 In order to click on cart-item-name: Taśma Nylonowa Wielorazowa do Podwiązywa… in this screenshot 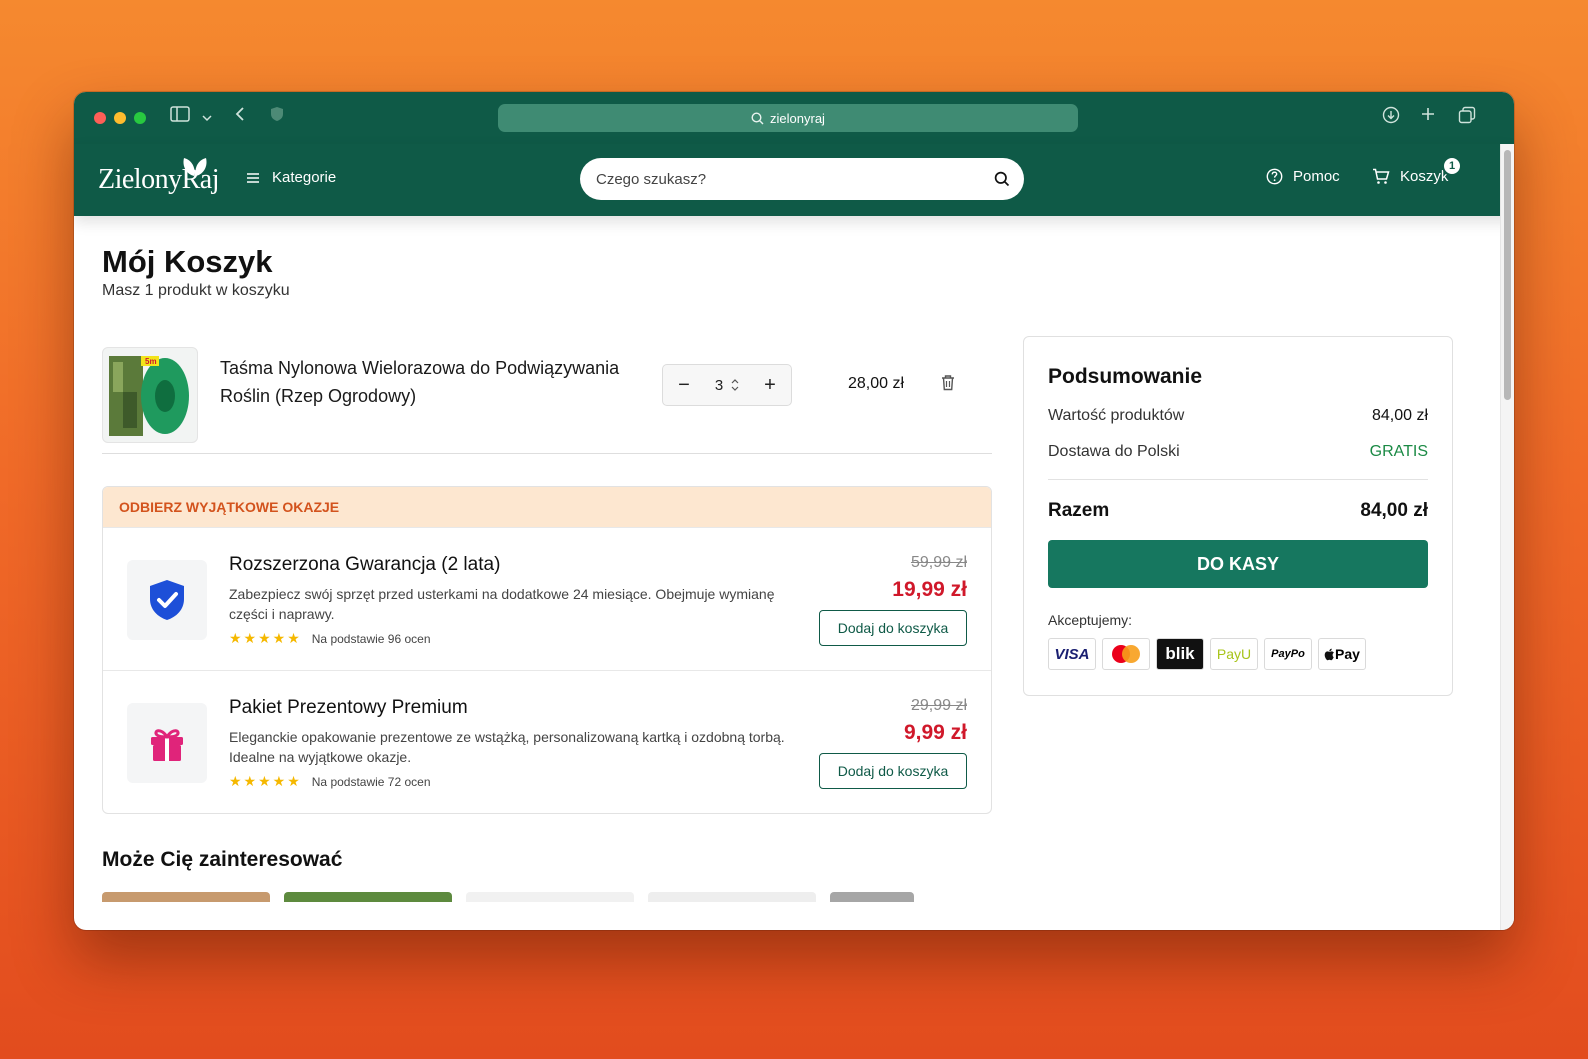, I will do `click(435, 382)`.